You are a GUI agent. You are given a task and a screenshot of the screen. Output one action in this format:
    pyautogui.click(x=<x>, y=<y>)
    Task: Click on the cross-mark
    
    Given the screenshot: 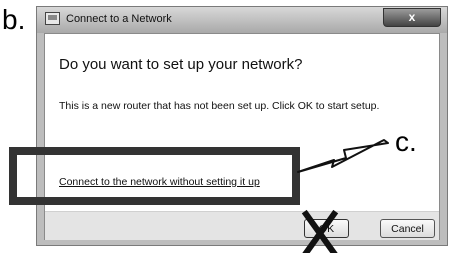 What is the action you would take?
    pyautogui.click(x=320, y=231)
    